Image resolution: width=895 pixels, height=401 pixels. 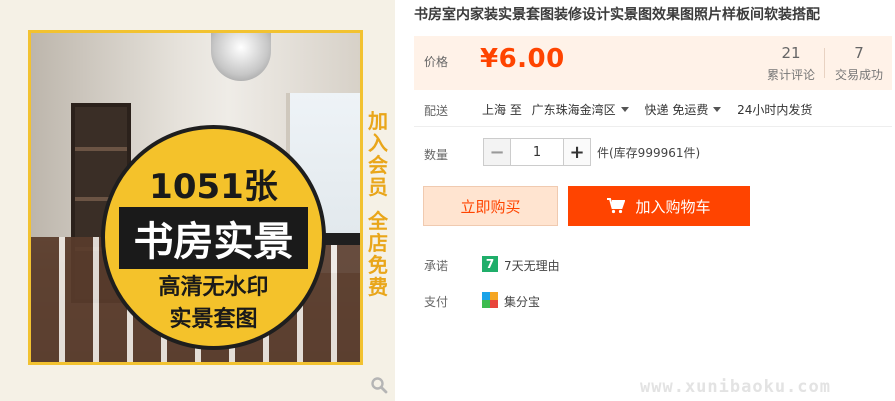 What do you see at coordinates (378, 204) in the screenshot?
I see `side-promo: 加入会员 全店免费` at bounding box center [378, 204].